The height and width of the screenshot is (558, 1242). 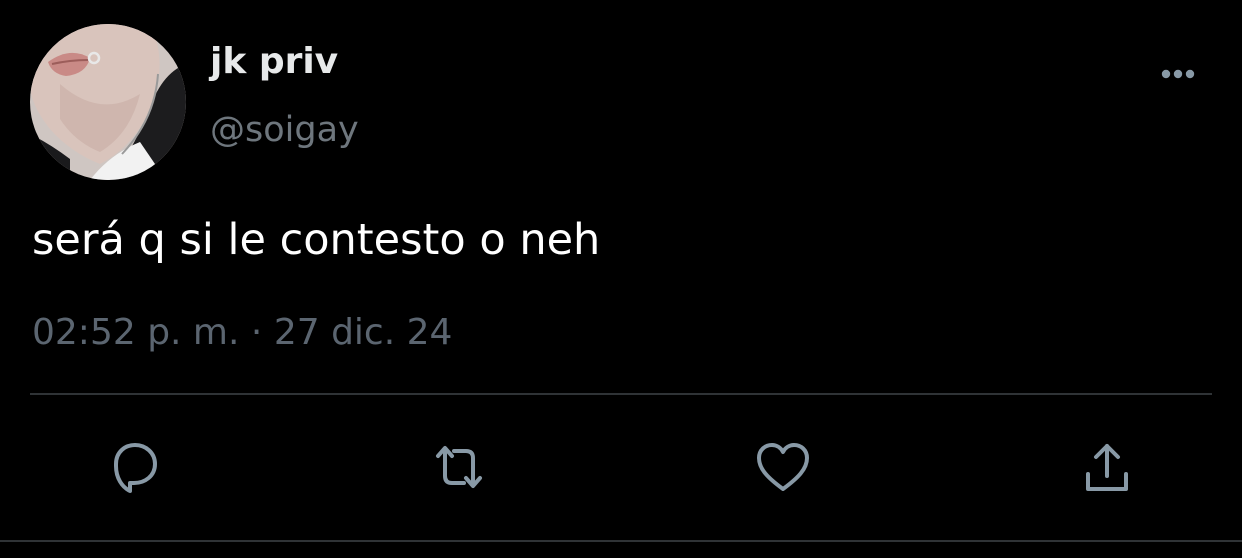 I want to click on more-options-button, so click(x=1178, y=74).